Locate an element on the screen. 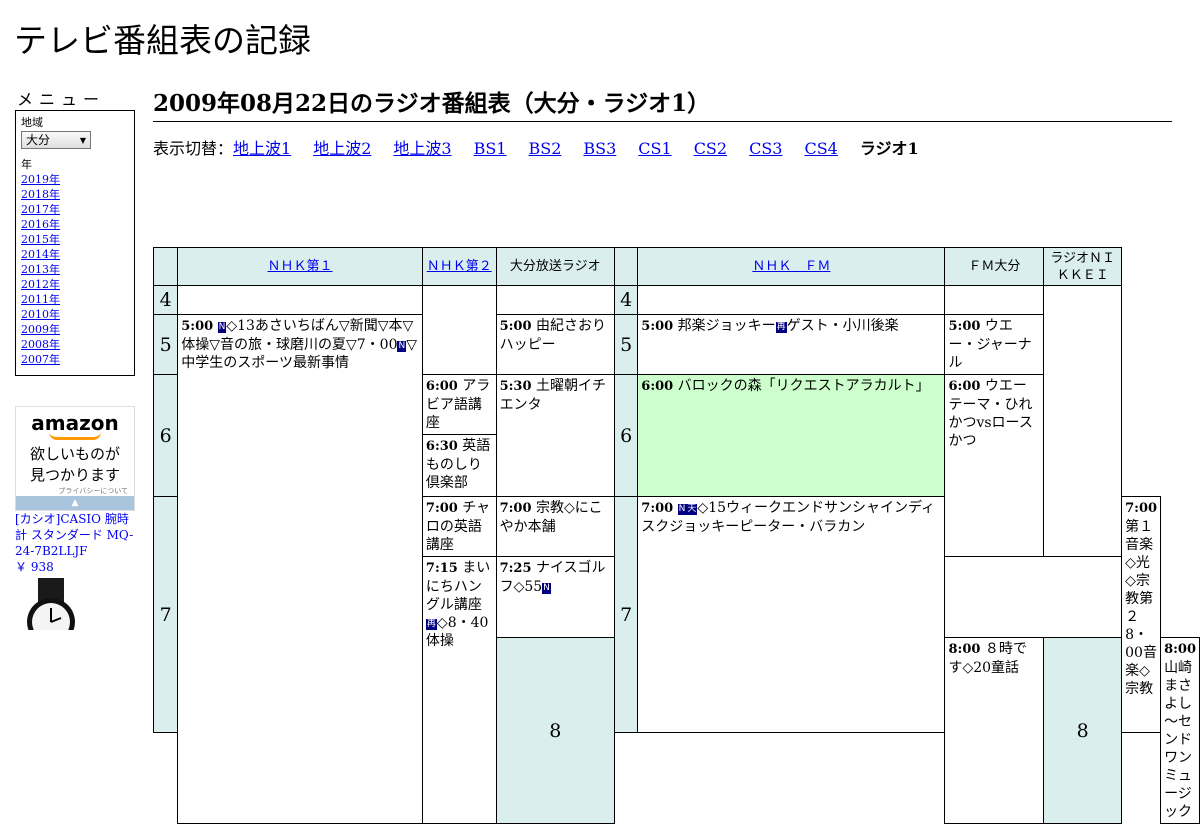  year-link-2011: 2011年 is located at coordinates (40, 299).